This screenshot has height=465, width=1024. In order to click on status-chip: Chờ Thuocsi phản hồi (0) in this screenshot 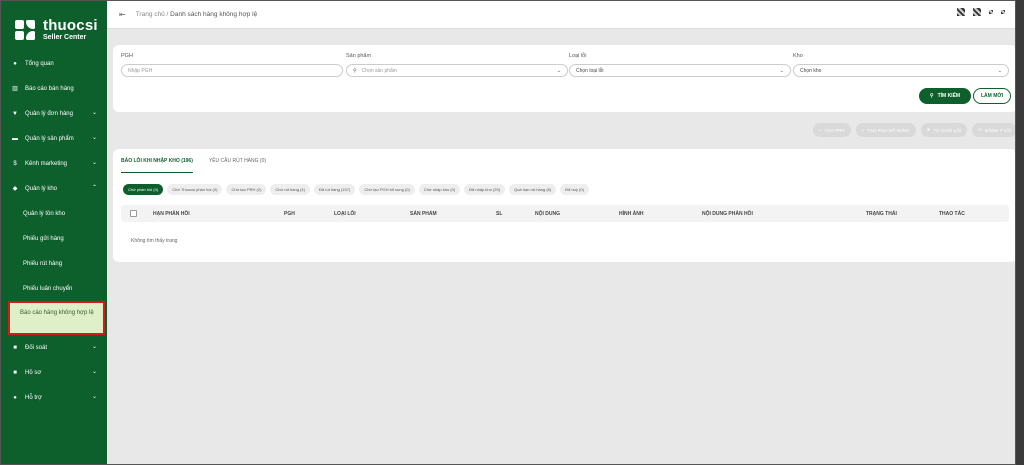, I will do `click(195, 189)`.